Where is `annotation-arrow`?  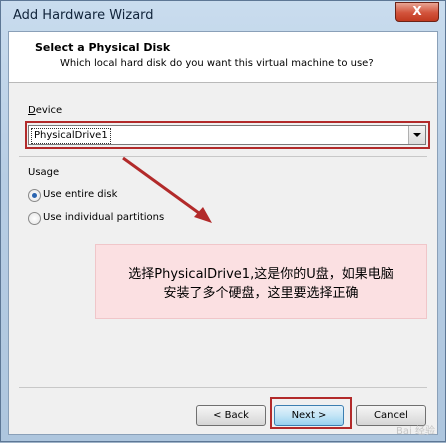 annotation-arrow is located at coordinates (167, 189).